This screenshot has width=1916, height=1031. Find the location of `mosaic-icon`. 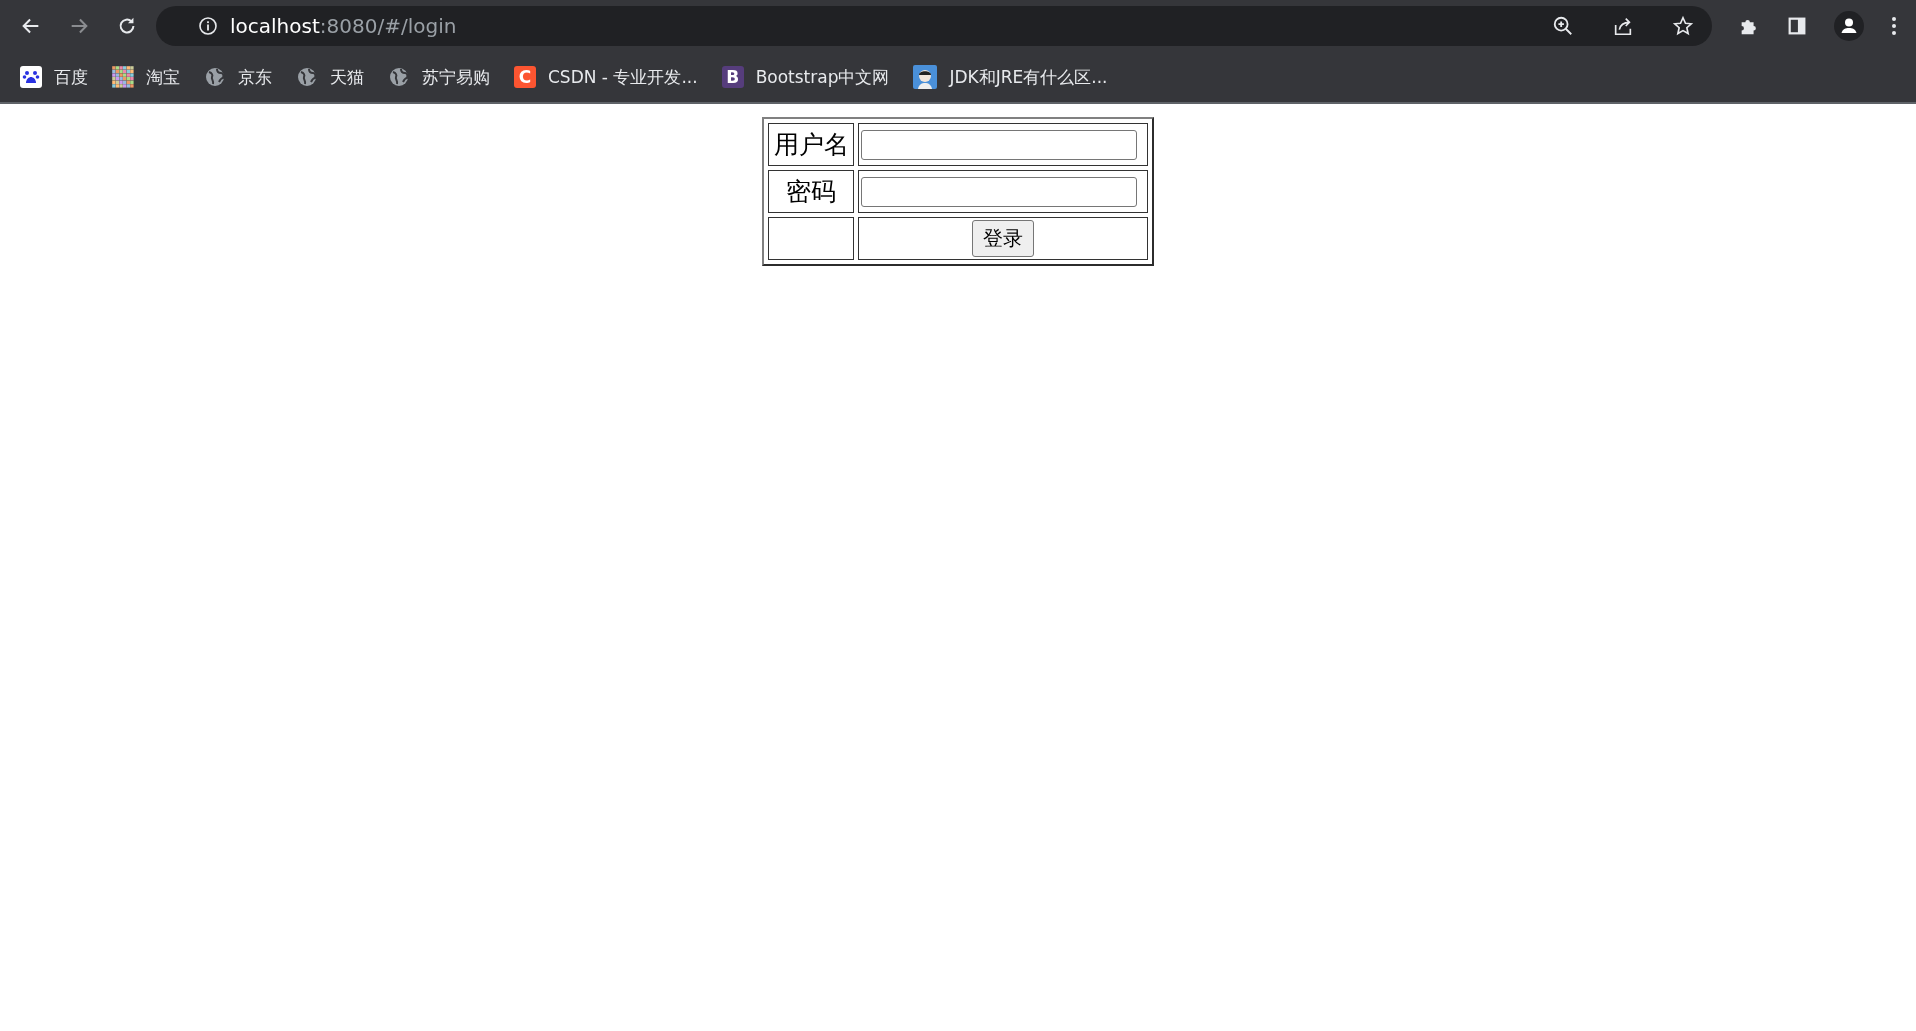

mosaic-icon is located at coordinates (123, 77).